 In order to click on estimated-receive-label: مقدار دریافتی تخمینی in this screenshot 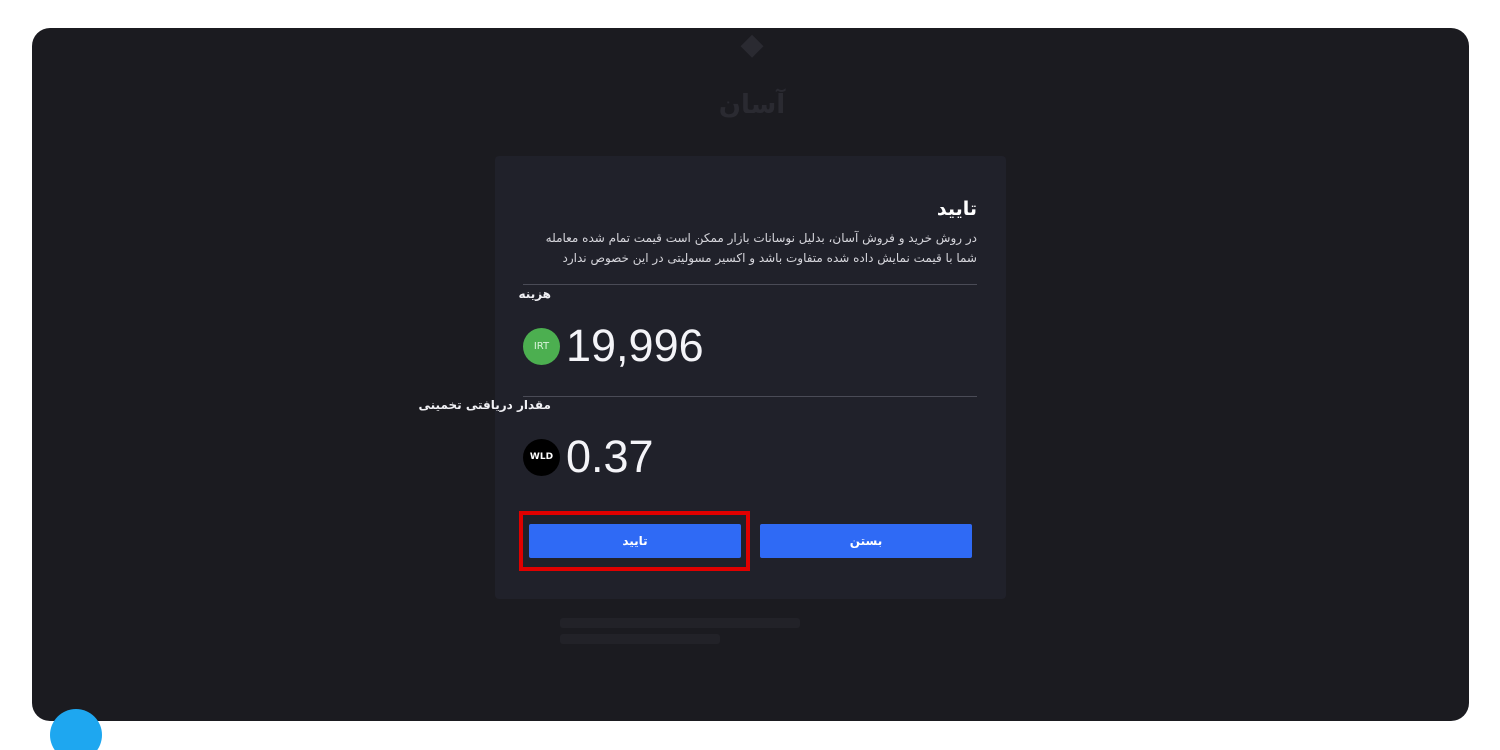, I will do `click(485, 405)`.